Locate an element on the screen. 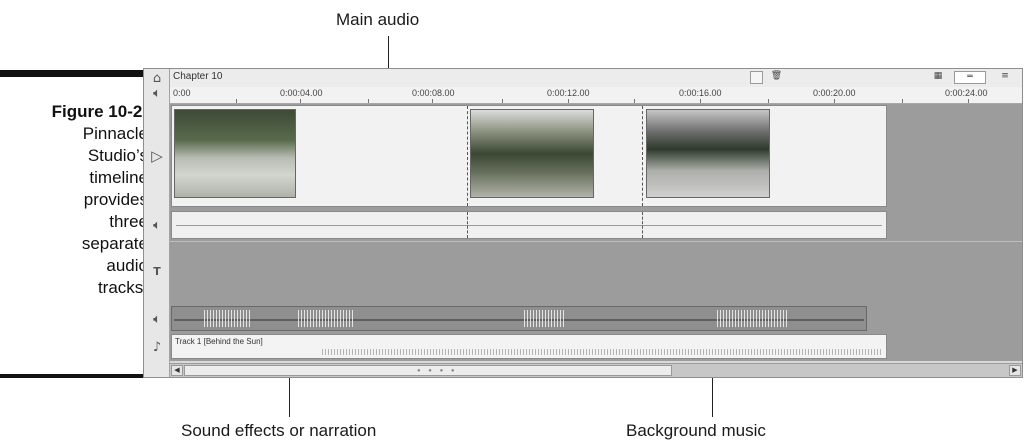 The height and width of the screenshot is (447, 1025). grip-icon: ● ● ● ● is located at coordinates (437, 371).